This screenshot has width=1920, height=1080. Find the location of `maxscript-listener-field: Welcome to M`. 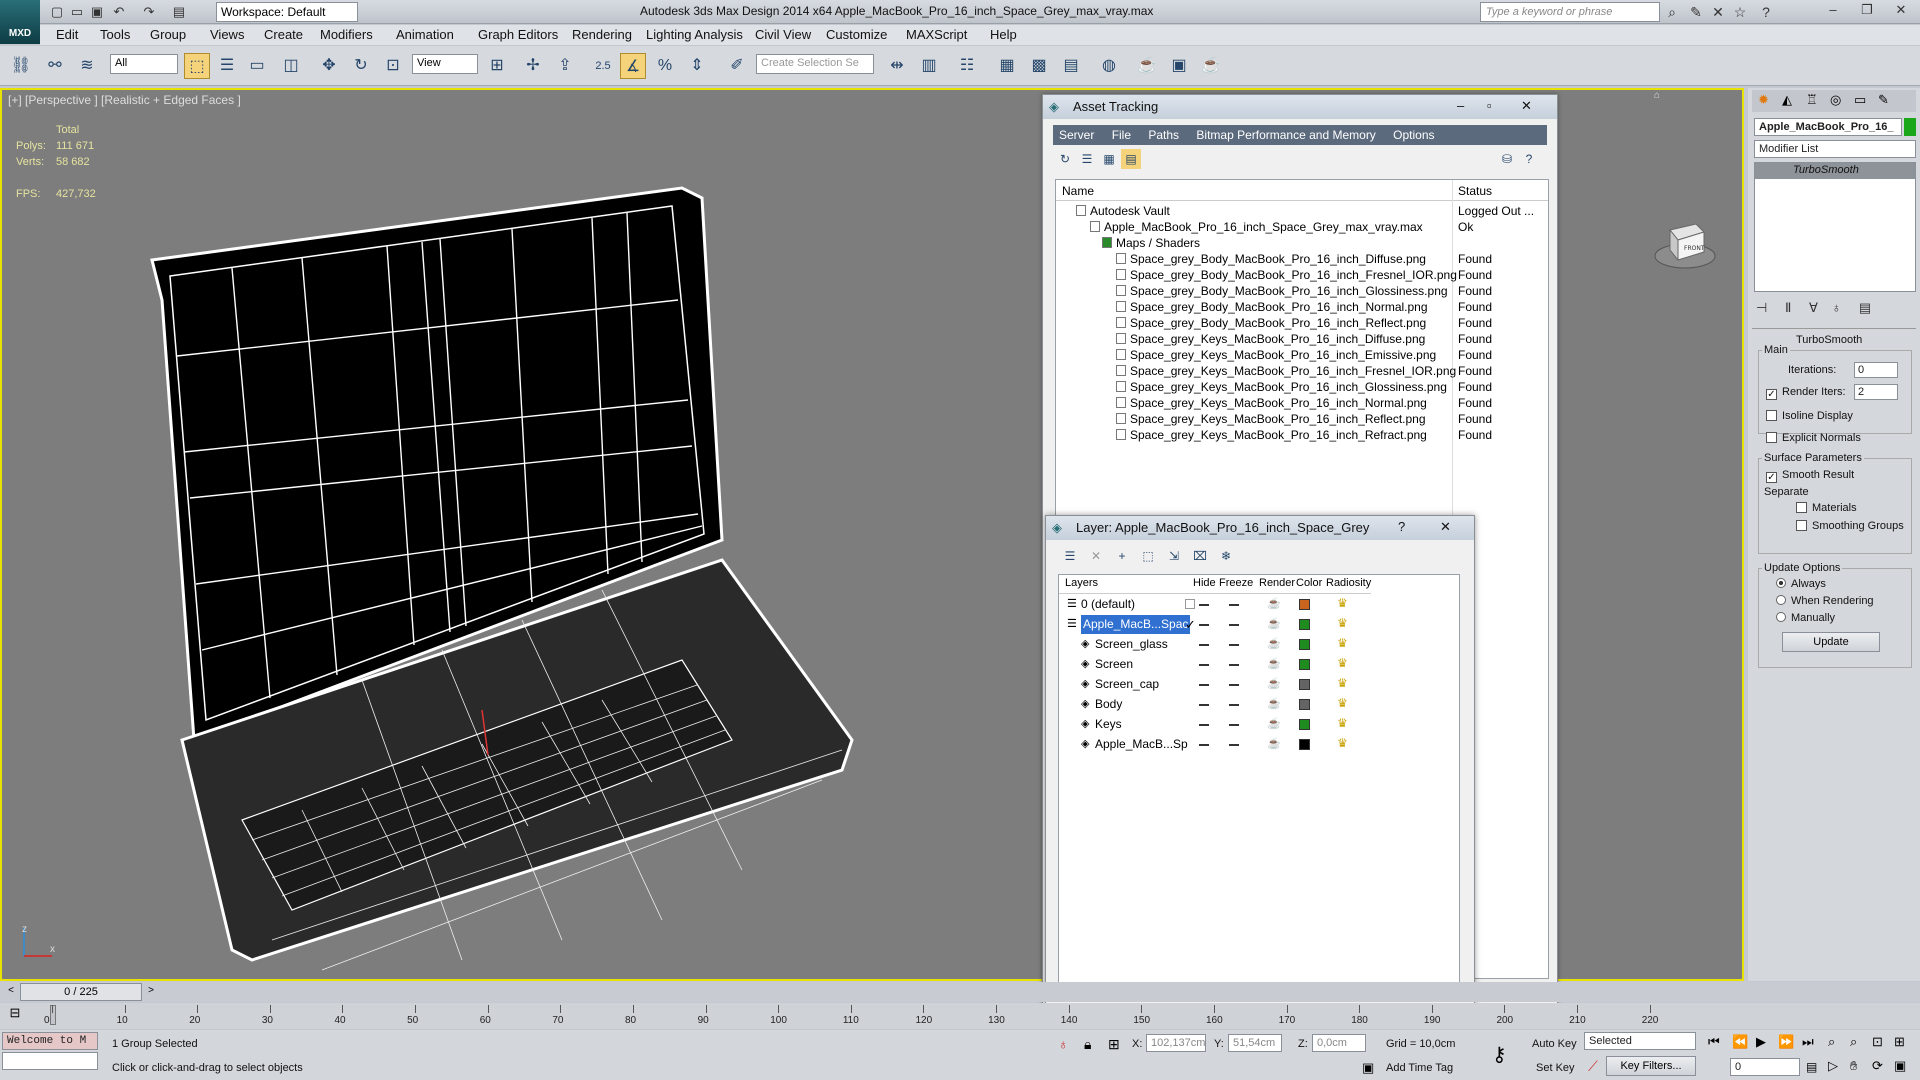

maxscript-listener-field: Welcome to M is located at coordinates (50, 1041).